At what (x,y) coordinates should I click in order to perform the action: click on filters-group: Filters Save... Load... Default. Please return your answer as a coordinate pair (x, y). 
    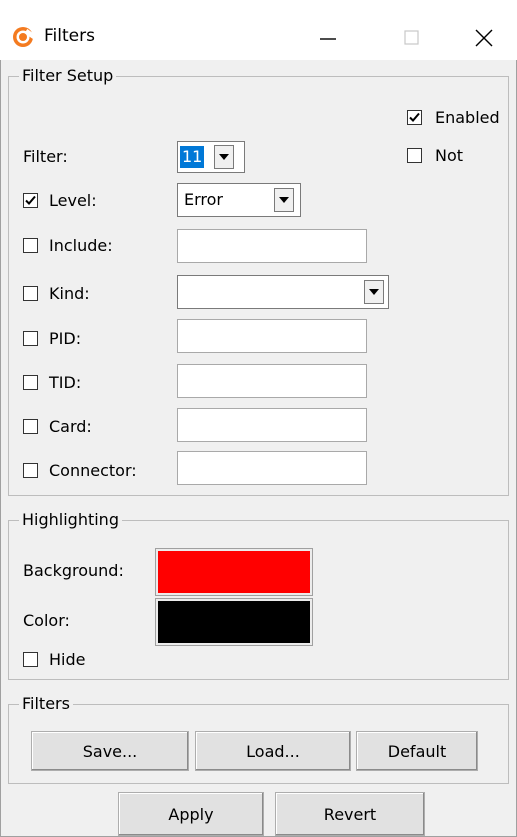
    Looking at the image, I should click on (258, 739).